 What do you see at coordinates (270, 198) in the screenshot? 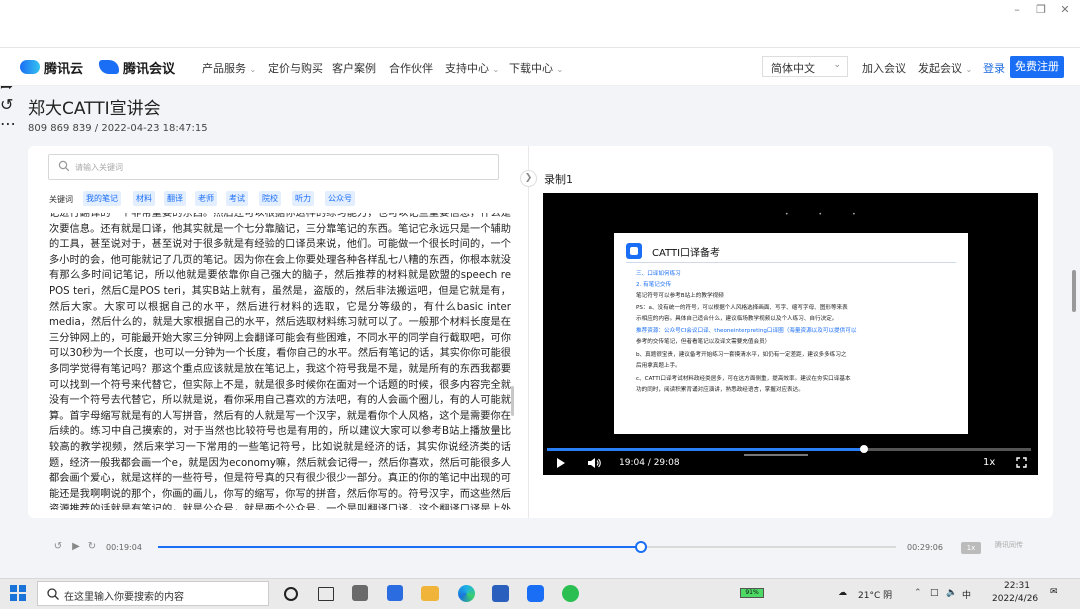
I see `keyword-tag: 院校` at bounding box center [270, 198].